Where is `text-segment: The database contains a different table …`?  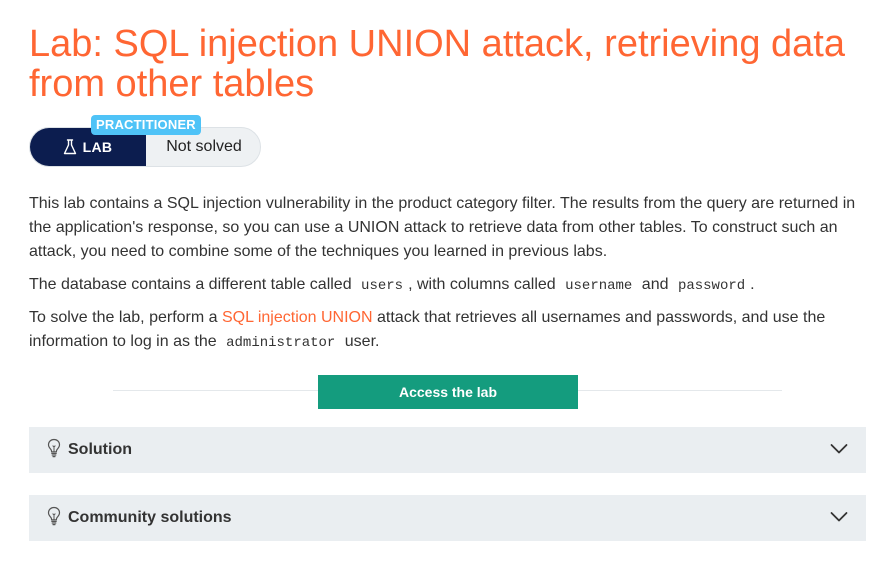
text-segment: The database contains a different table … is located at coordinates (193, 284).